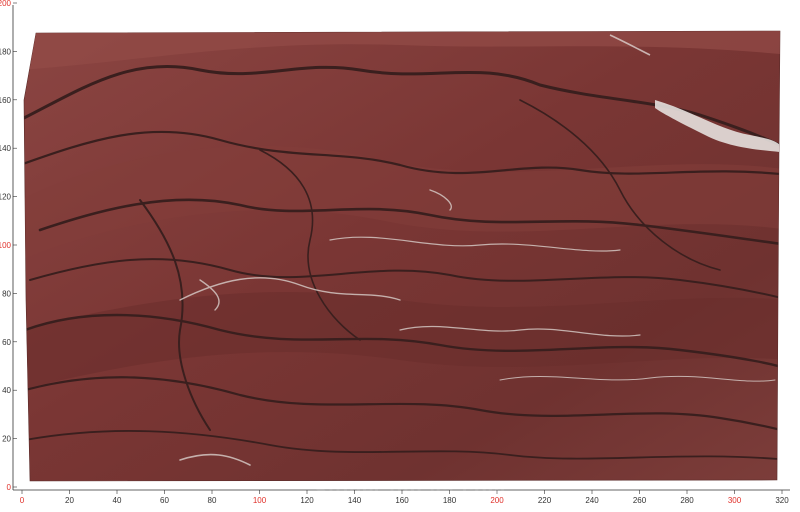  Describe the element at coordinates (735, 500) in the screenshot. I see `x-tick-label: 300` at that location.